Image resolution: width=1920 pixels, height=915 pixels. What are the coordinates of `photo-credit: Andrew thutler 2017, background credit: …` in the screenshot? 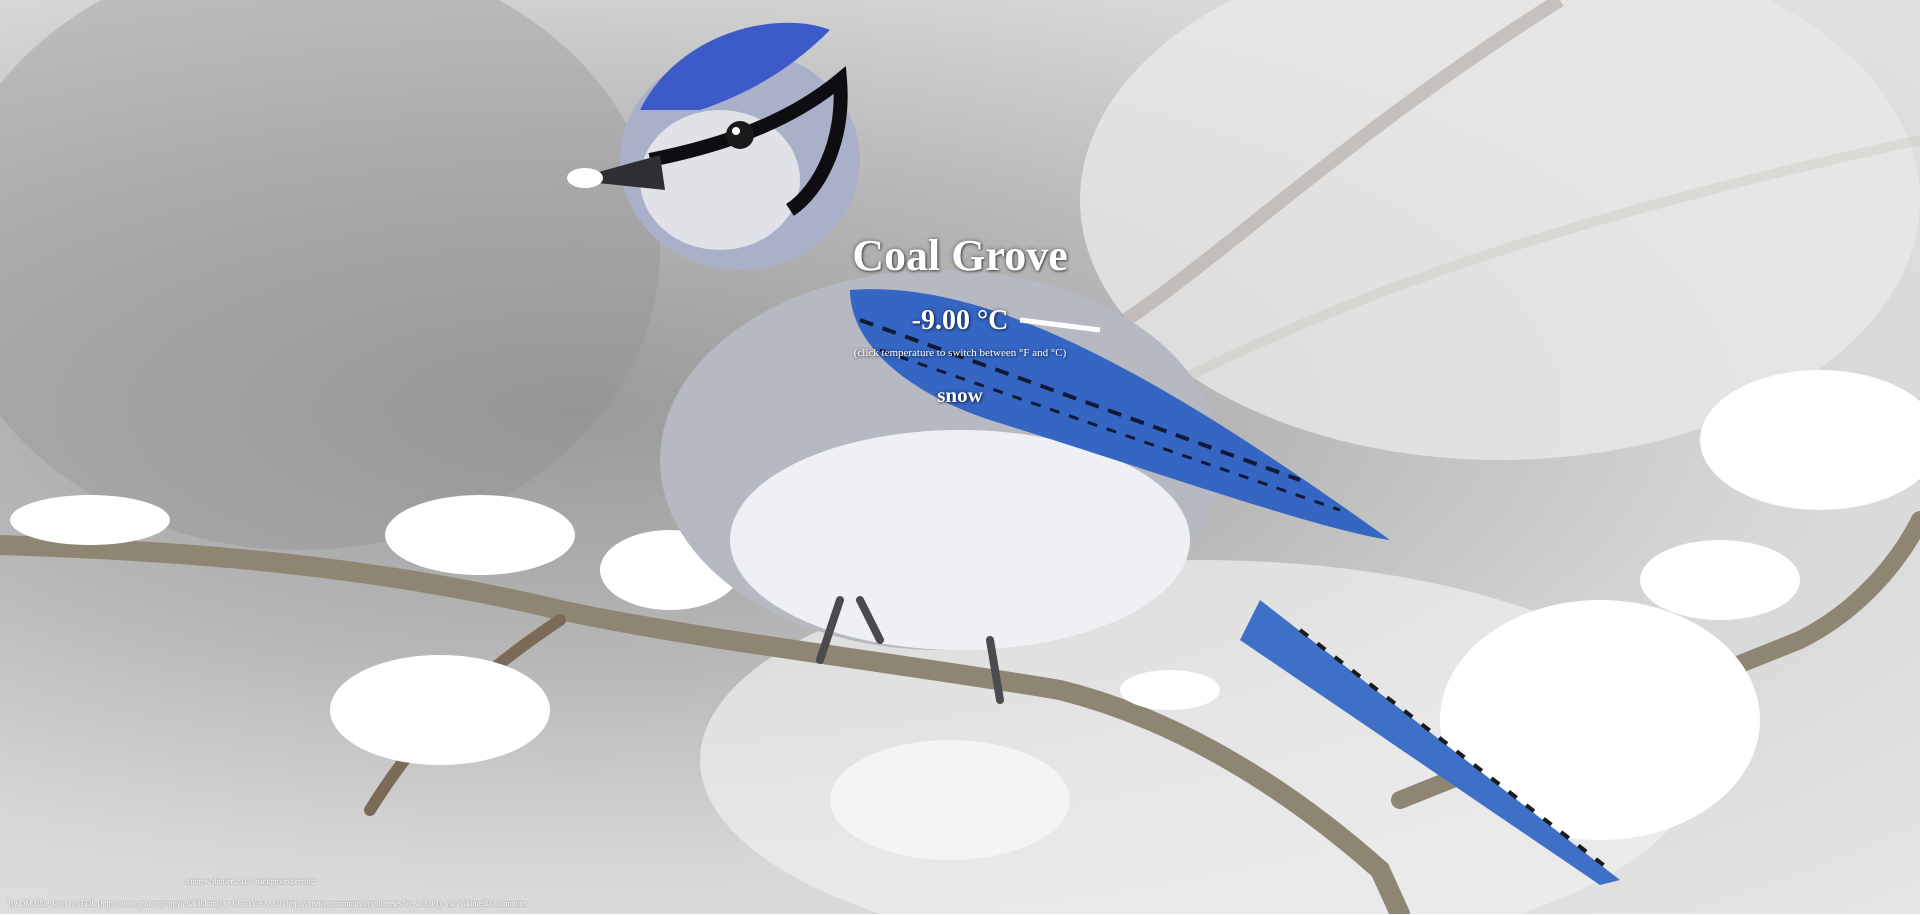 It's located at (270, 893).